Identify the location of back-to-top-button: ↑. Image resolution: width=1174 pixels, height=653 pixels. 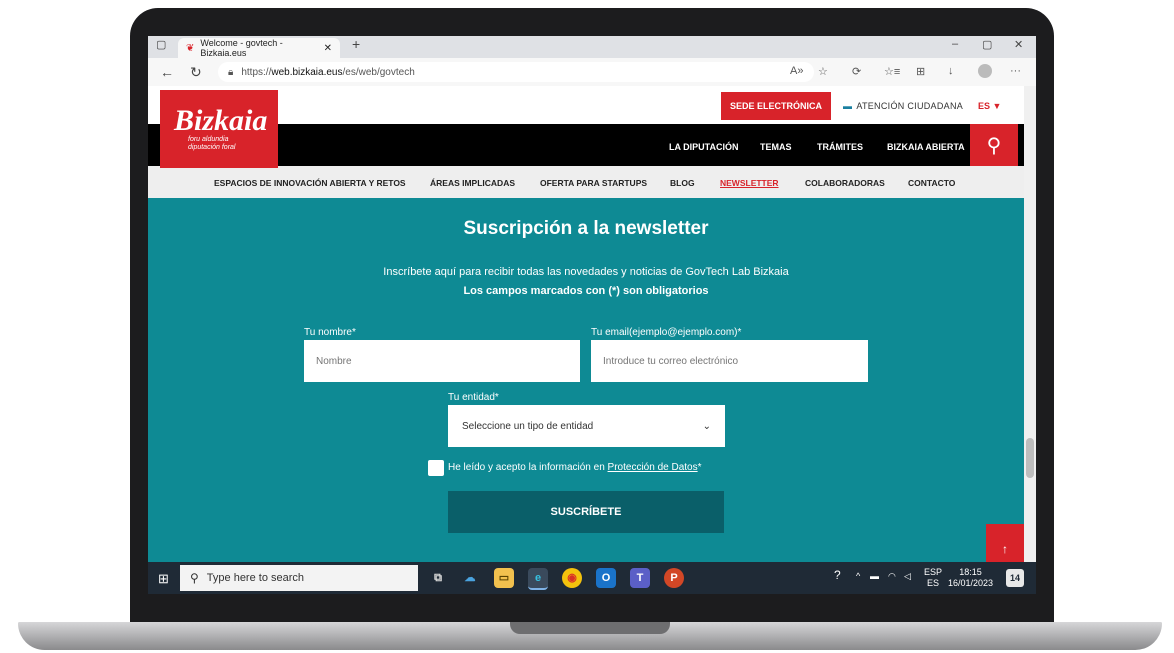
(1005, 543).